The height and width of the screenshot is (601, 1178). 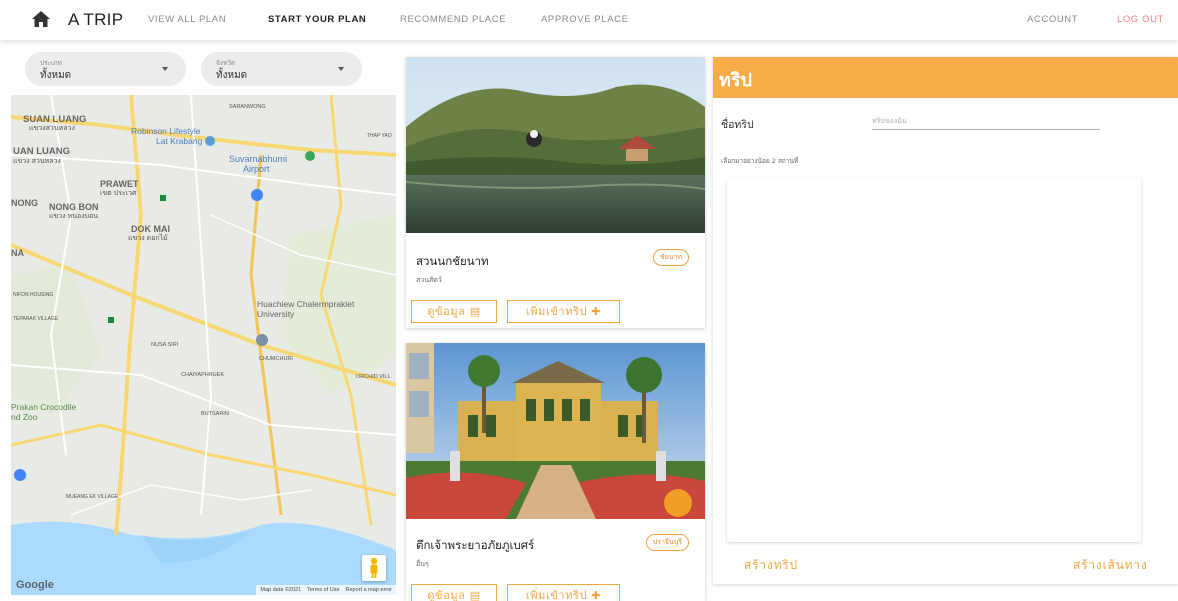 I want to click on map-label: NA, so click(x=17, y=253).